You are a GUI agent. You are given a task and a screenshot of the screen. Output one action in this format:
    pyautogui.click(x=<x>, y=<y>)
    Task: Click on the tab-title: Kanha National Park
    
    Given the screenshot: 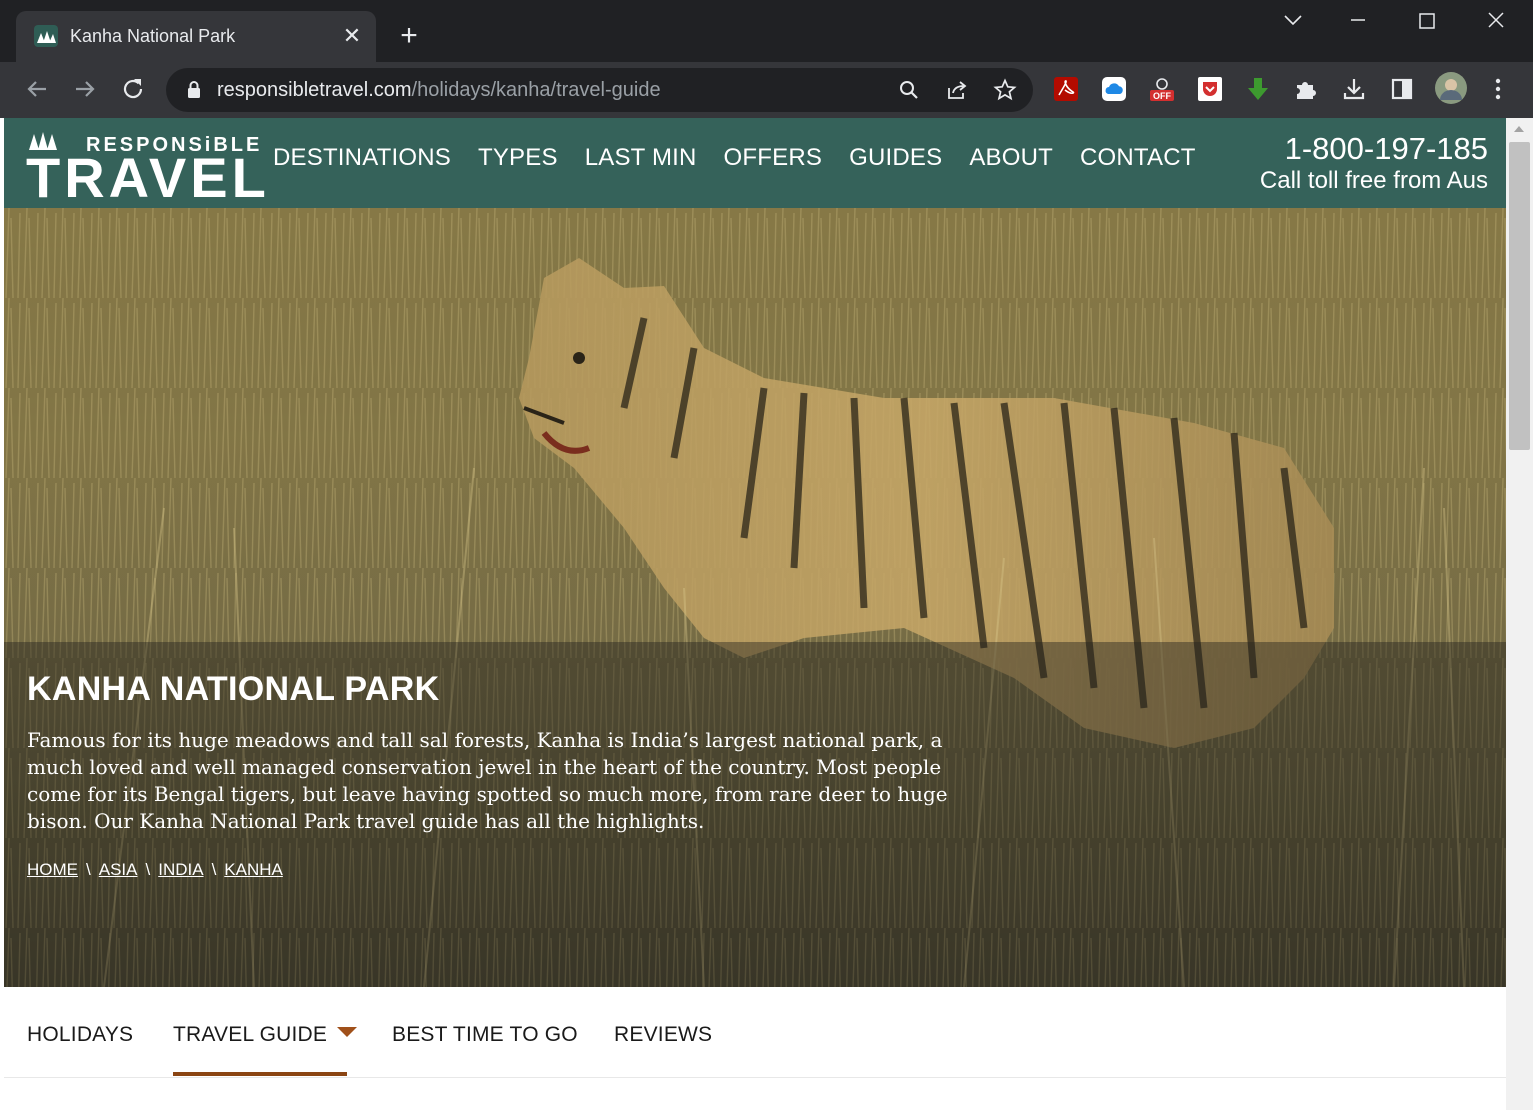 What is the action you would take?
    pyautogui.click(x=153, y=36)
    